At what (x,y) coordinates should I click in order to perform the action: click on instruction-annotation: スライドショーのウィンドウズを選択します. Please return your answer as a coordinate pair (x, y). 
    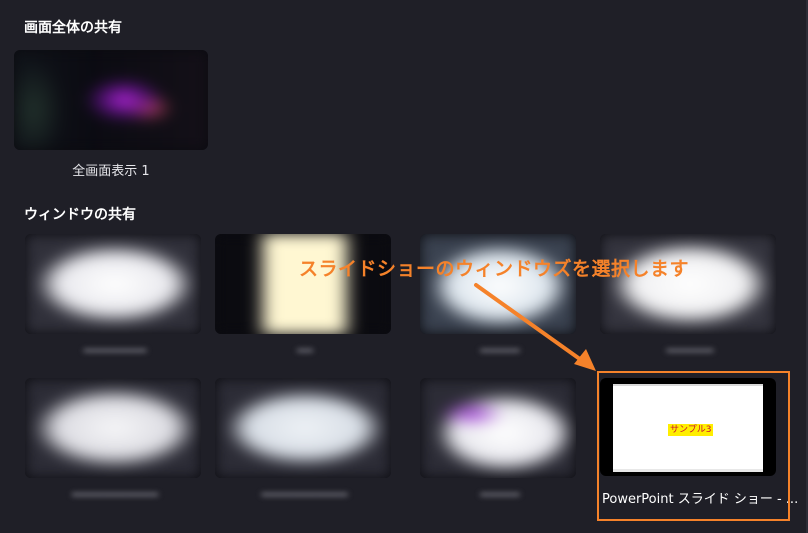
    Looking at the image, I should click on (494, 269).